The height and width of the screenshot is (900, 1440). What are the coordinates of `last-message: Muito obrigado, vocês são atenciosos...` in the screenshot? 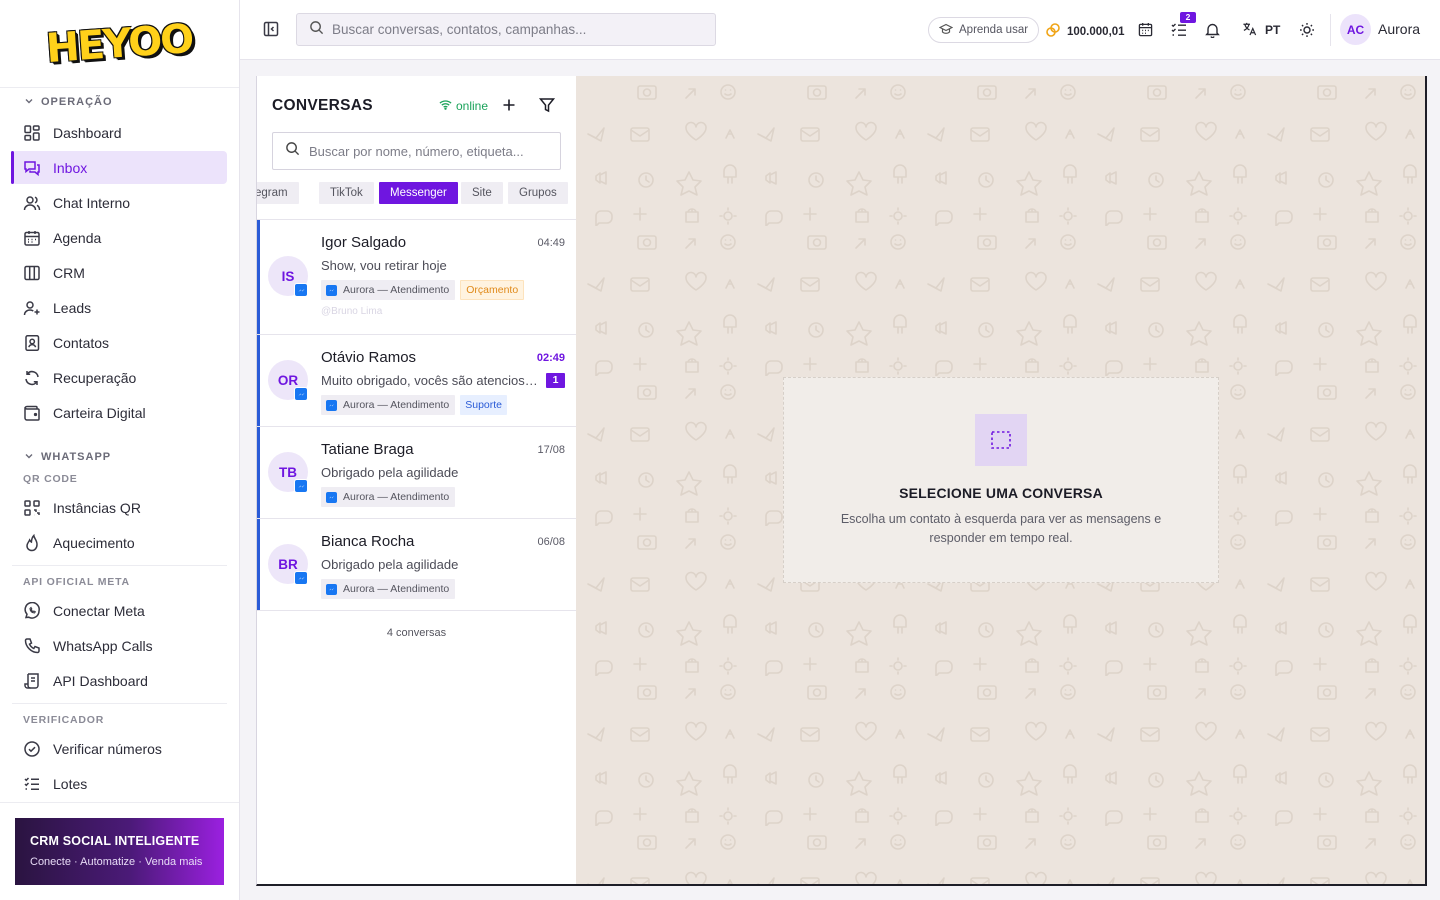 It's located at (431, 380).